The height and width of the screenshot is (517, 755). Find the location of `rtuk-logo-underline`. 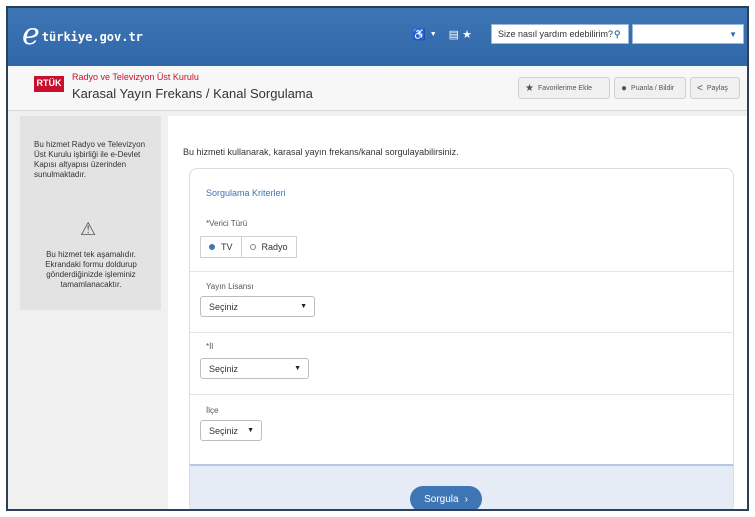

rtuk-logo-underline is located at coordinates (49, 90).